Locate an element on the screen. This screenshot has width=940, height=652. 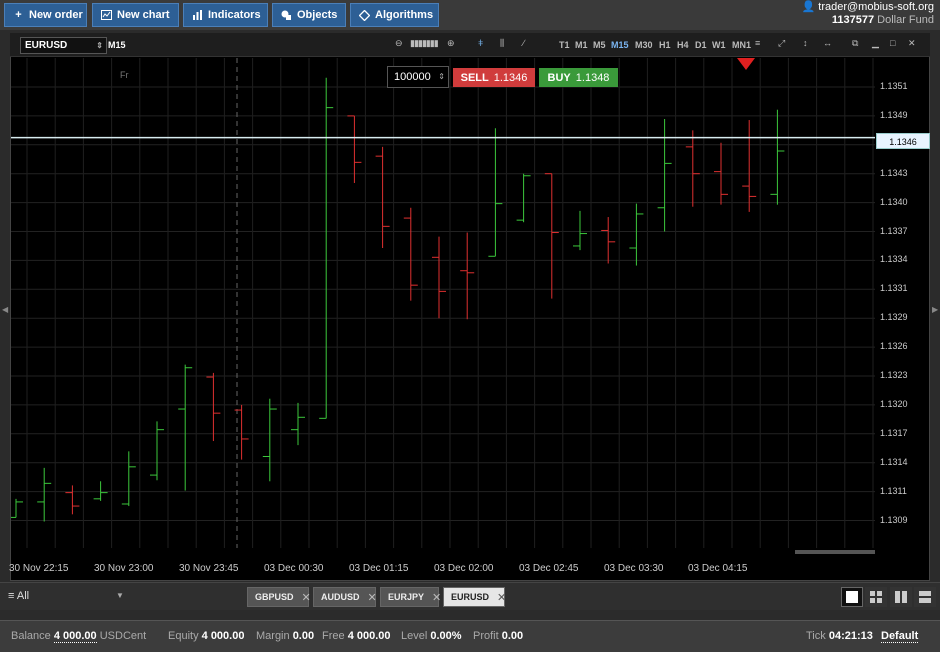
objects-icon is located at coordinates (286, 15).